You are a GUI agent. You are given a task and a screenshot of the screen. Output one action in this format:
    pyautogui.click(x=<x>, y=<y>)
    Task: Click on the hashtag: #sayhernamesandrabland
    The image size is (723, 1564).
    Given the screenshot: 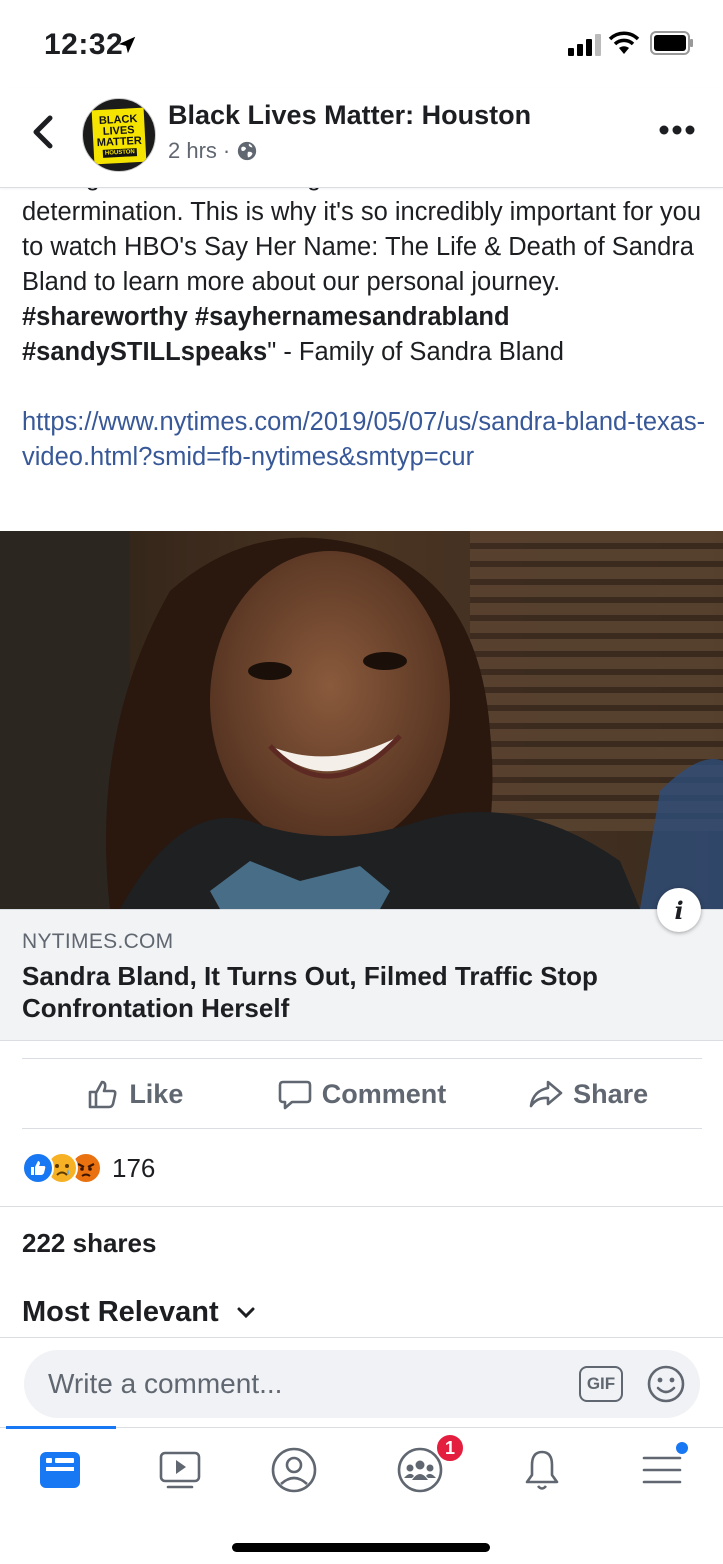 What is the action you would take?
    pyautogui.click(x=352, y=317)
    